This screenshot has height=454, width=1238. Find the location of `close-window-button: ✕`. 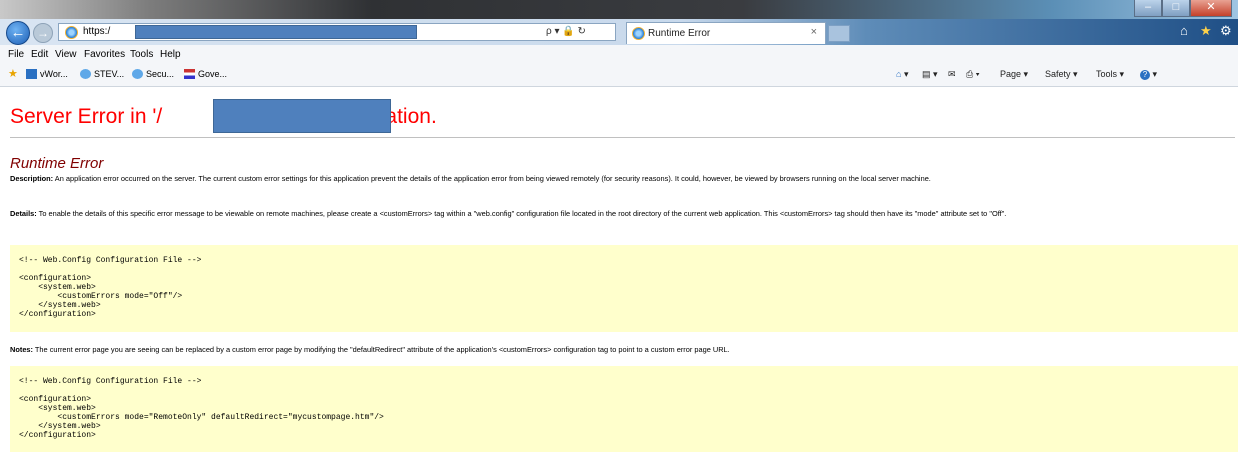

close-window-button: ✕ is located at coordinates (1211, 8).